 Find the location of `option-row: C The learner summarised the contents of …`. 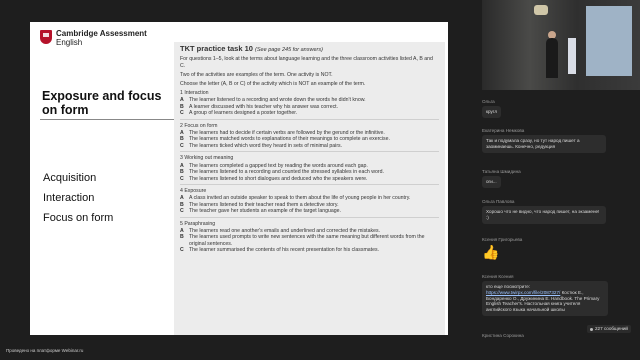

option-row: C The learner summarised the contents of … is located at coordinates (280, 250).